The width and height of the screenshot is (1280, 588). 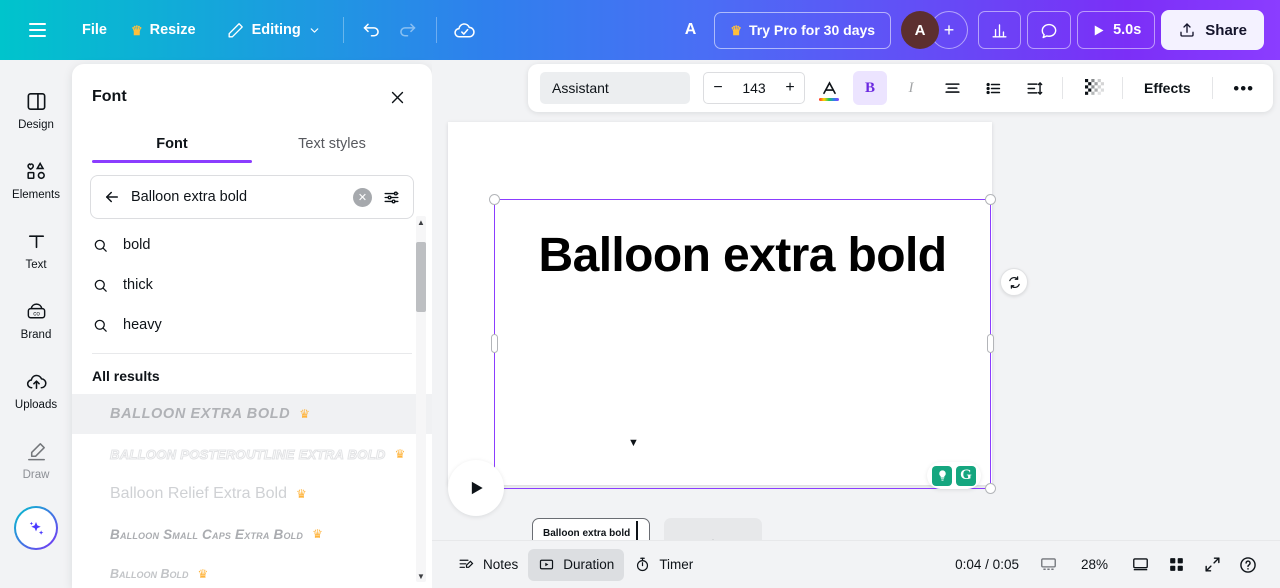 I want to click on cloud-check-icon, so click(x=465, y=30).